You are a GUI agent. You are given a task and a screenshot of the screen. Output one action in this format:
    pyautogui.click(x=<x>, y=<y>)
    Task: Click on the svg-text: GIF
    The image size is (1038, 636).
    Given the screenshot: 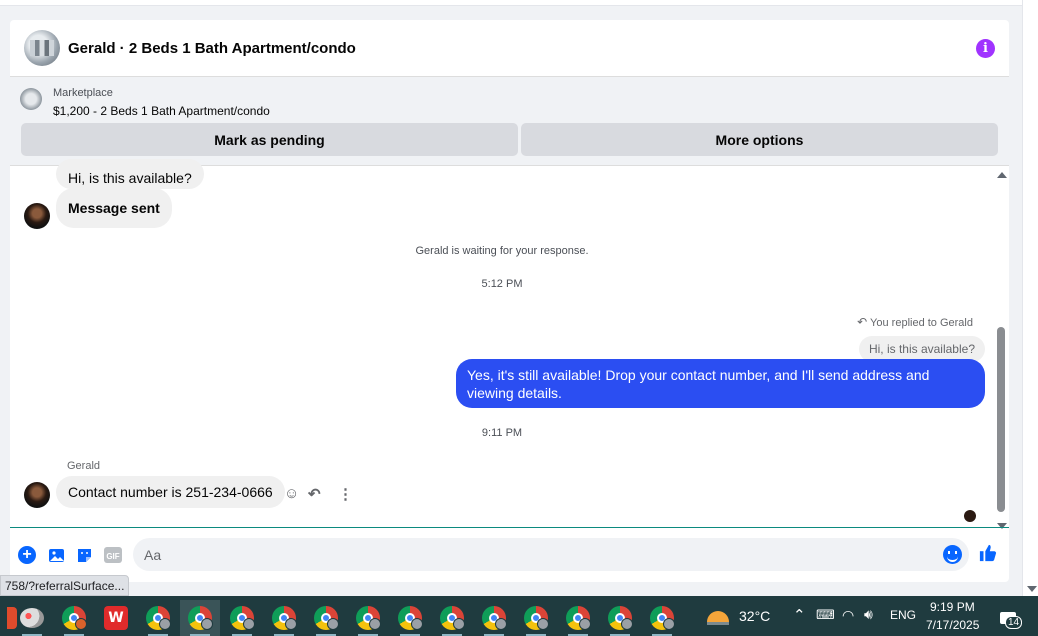 What is the action you would take?
    pyautogui.click(x=112, y=556)
    